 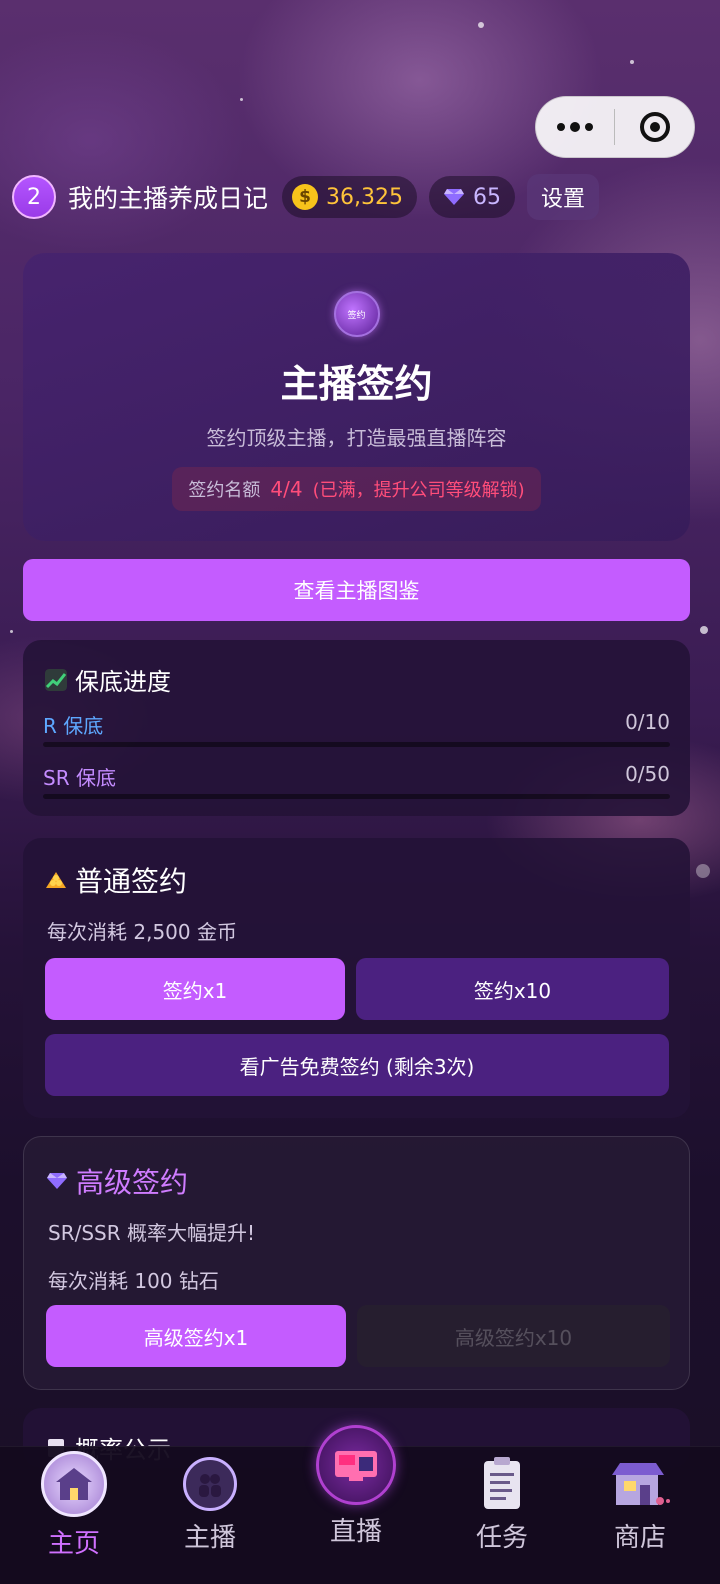 I want to click on task-icon, so click(x=502, y=1484).